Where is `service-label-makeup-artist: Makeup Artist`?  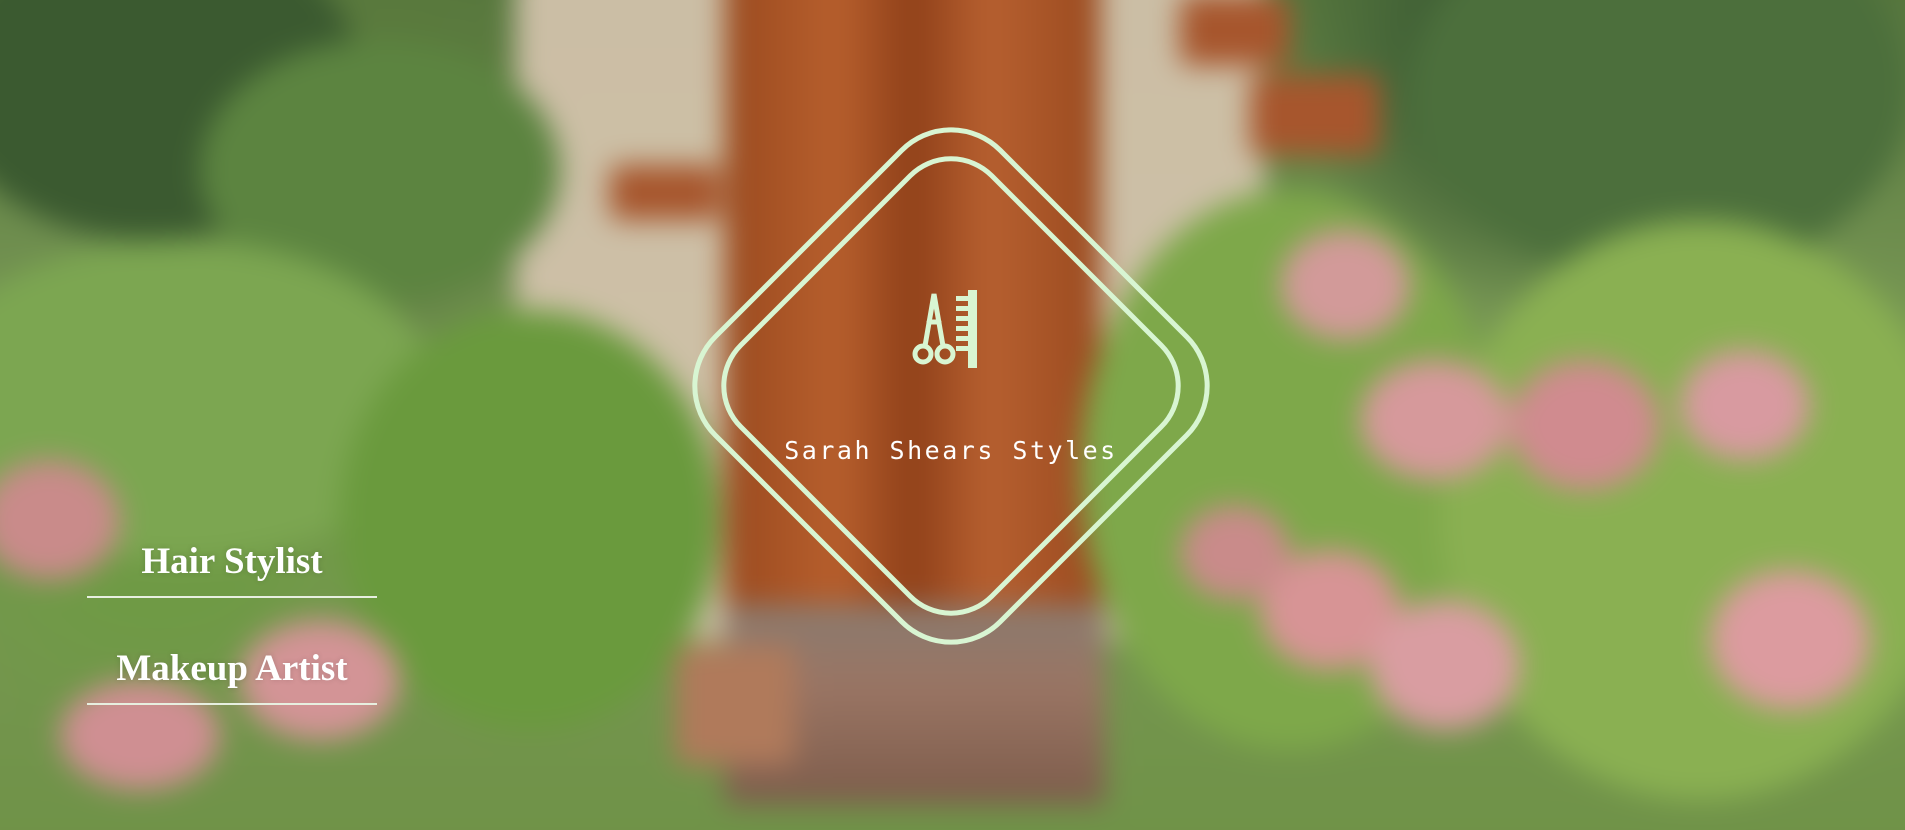
service-label-makeup-artist: Makeup Artist is located at coordinates (232, 668).